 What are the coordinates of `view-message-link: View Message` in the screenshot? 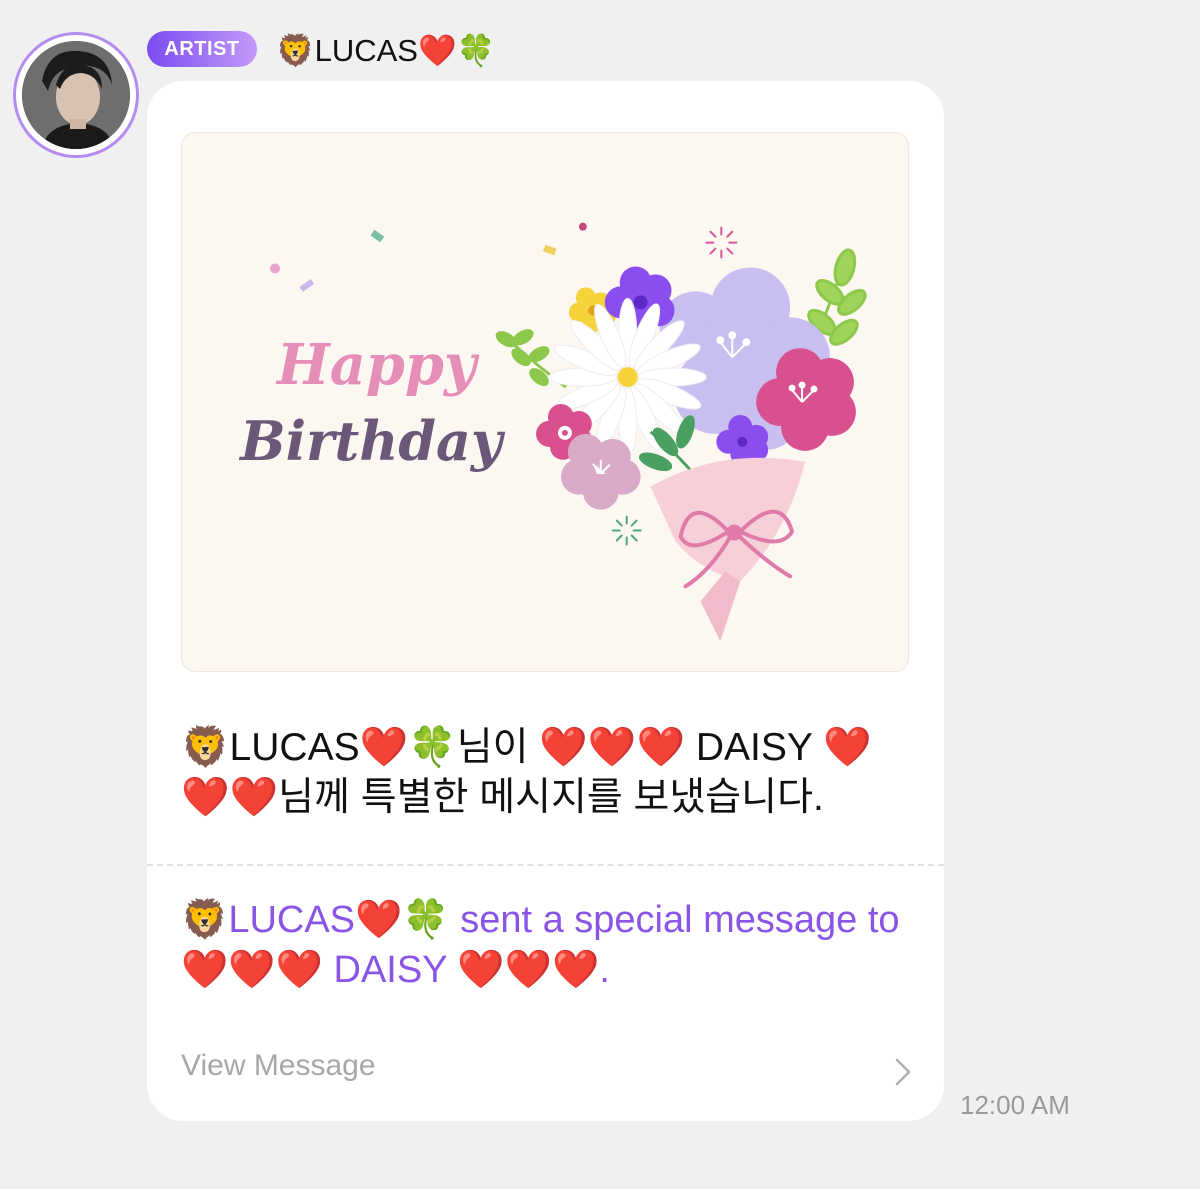 It's located at (278, 1066).